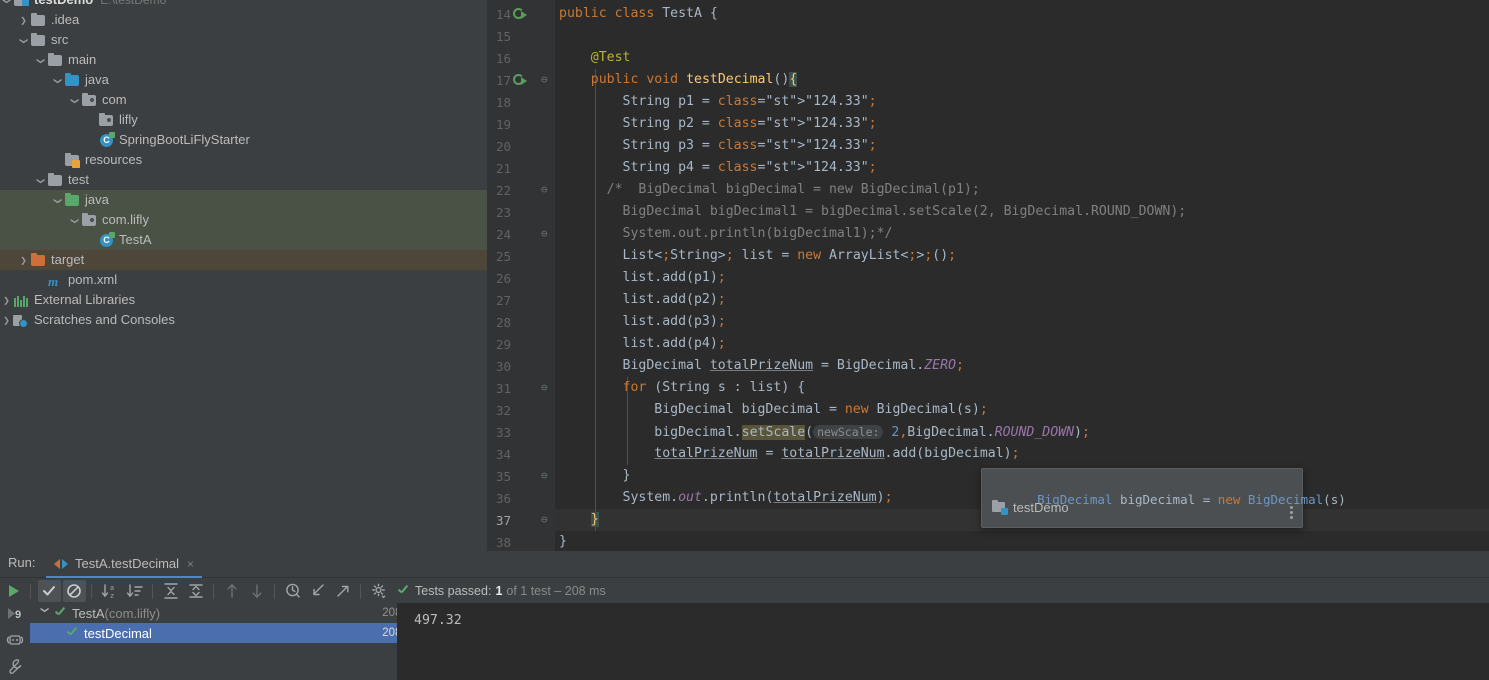 The image size is (1489, 680). Describe the element at coordinates (243, 180) in the screenshot. I see `tree-row: test` at that location.